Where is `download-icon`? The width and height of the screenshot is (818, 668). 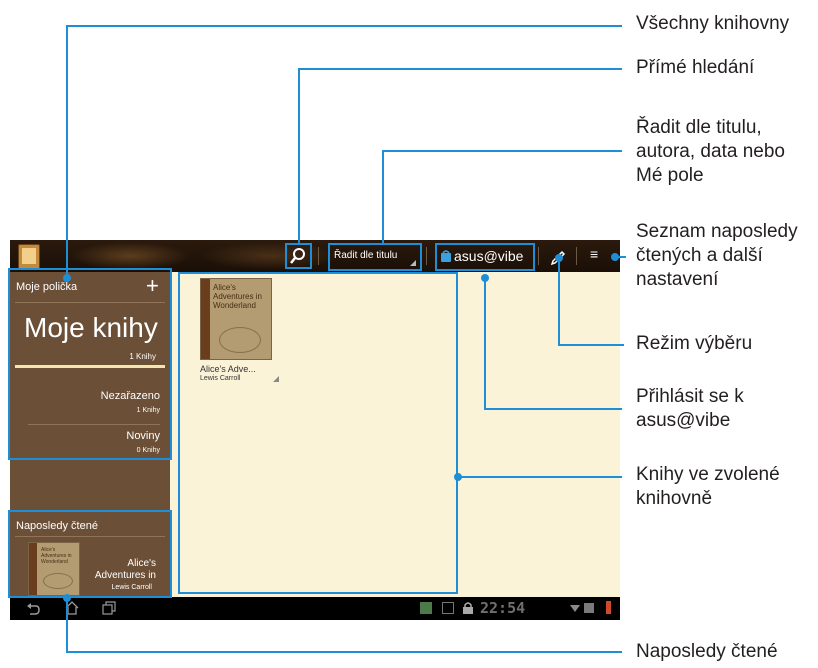 download-icon is located at coordinates (448, 608).